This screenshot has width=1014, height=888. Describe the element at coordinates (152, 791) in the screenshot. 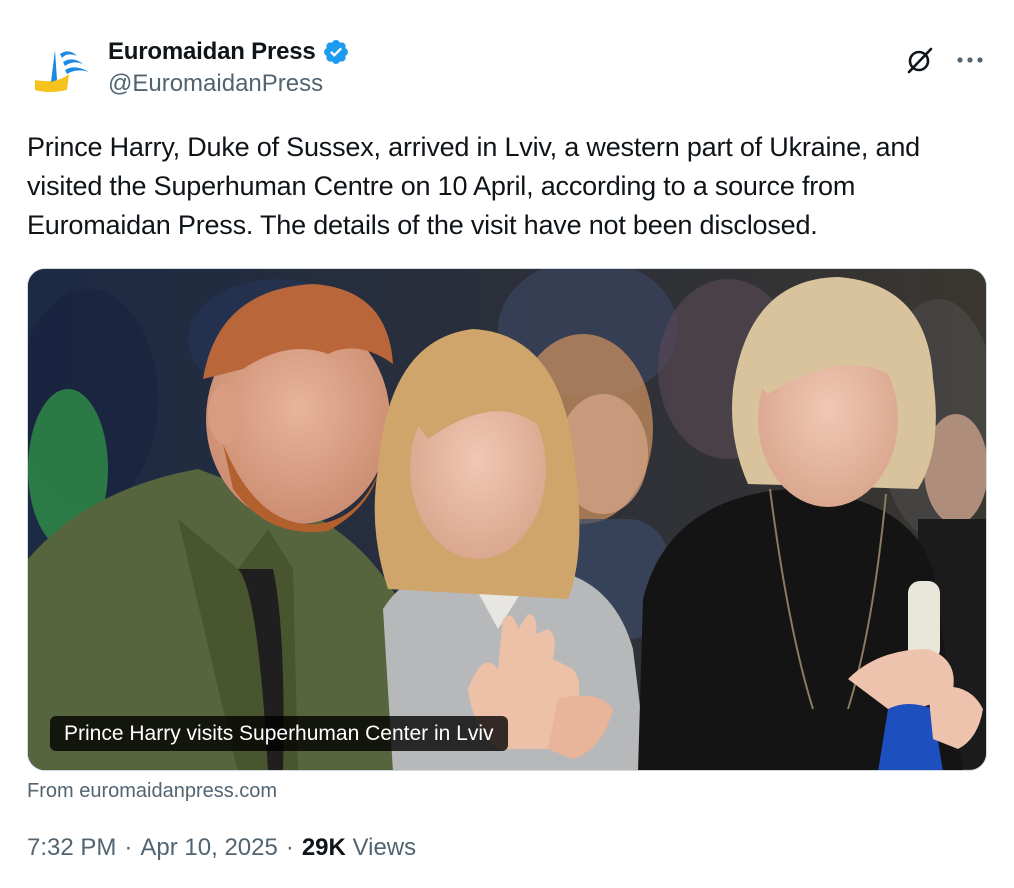

I see `link-source: From euromaidanpress.com` at that location.